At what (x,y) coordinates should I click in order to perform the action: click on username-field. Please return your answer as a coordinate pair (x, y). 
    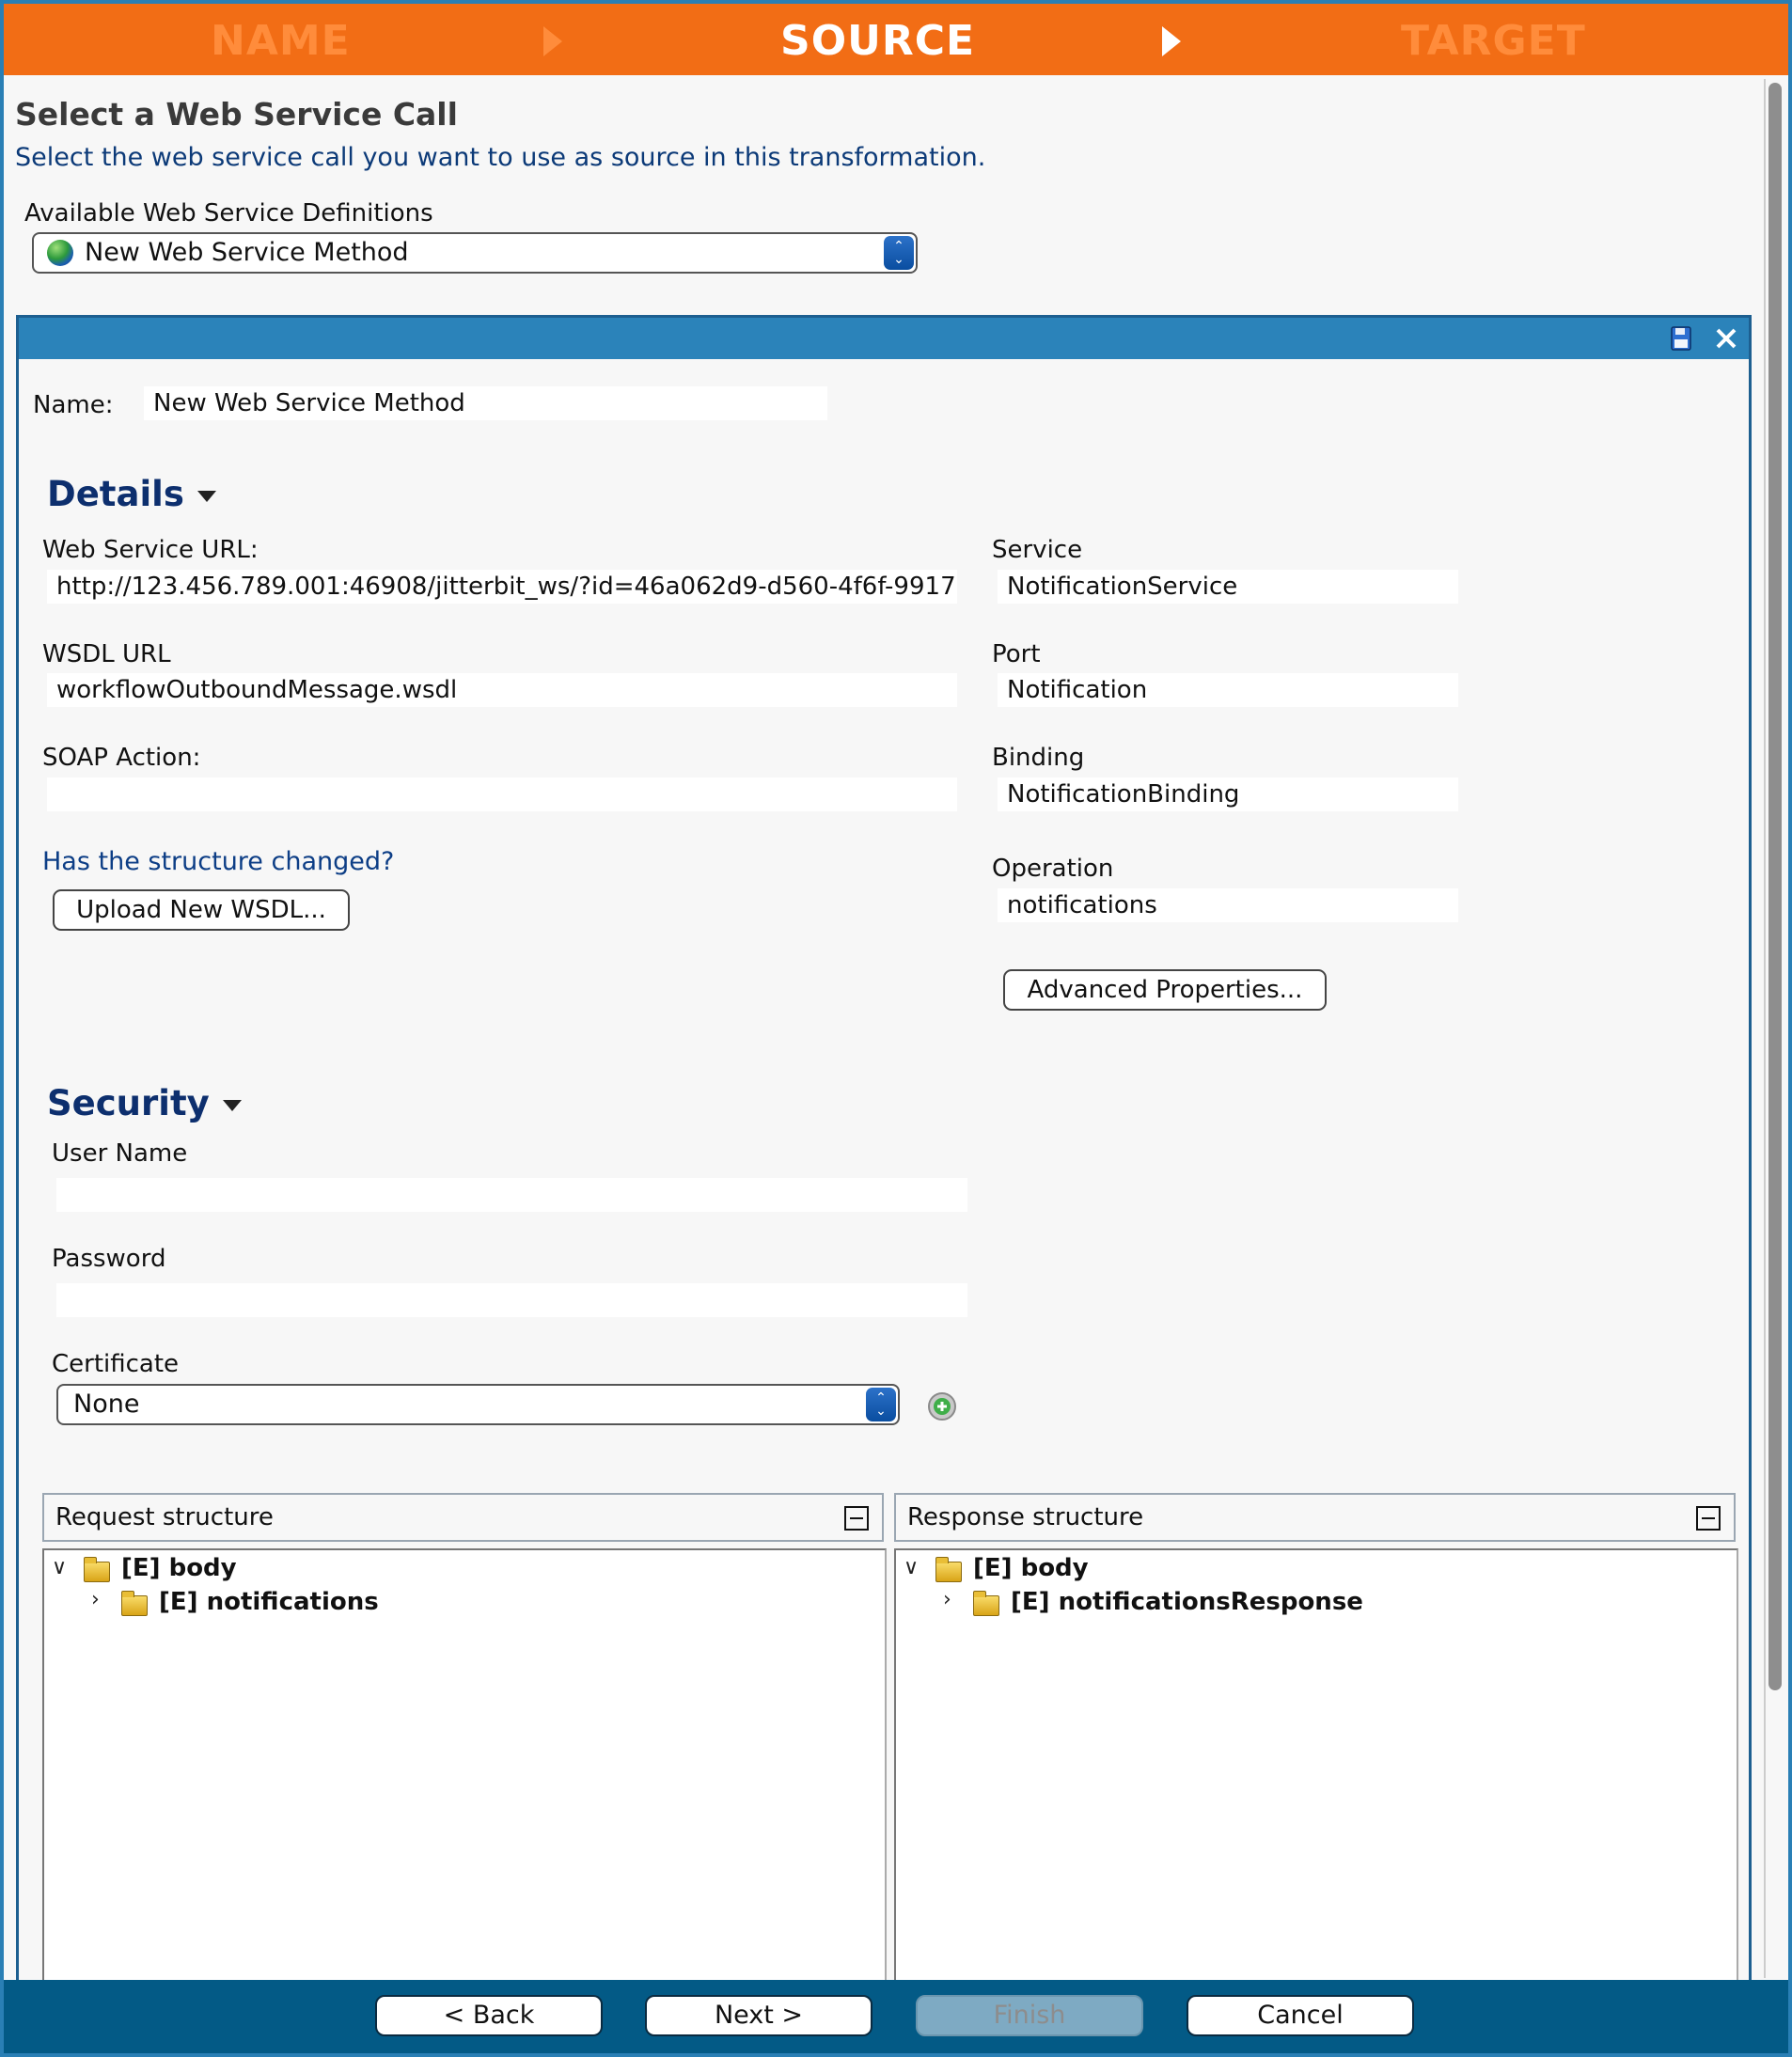
    Looking at the image, I should click on (511, 1195).